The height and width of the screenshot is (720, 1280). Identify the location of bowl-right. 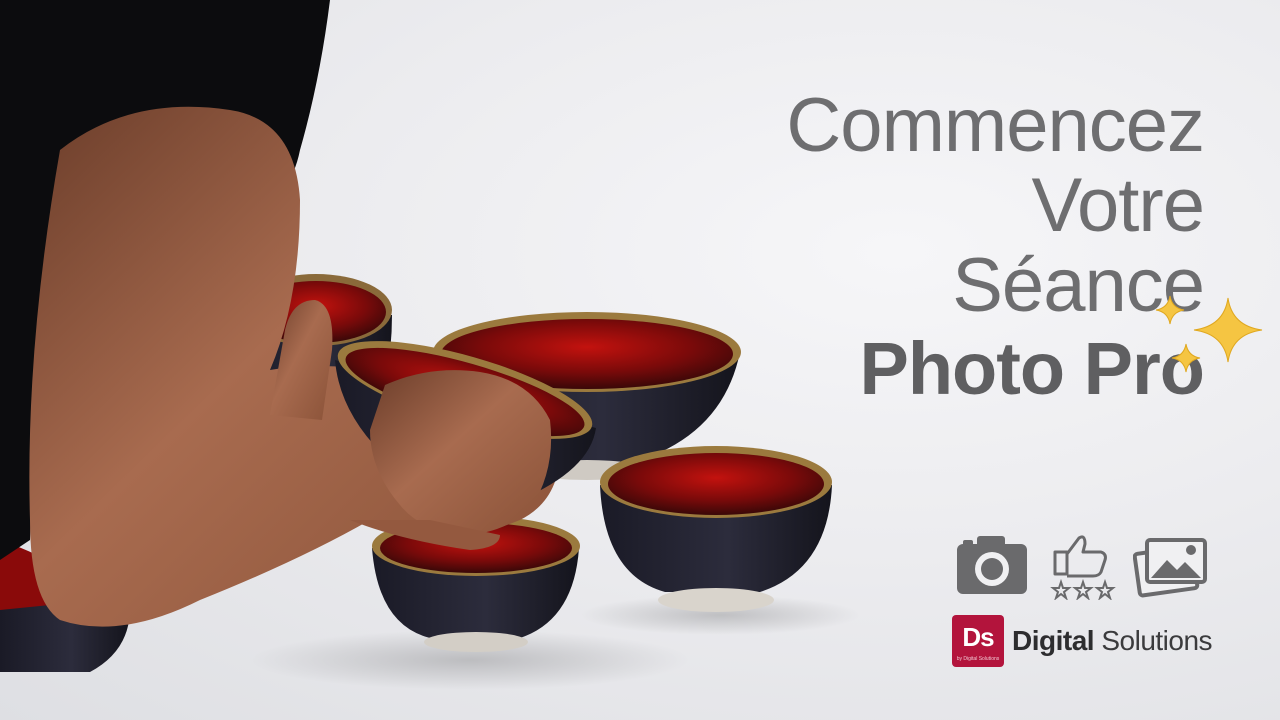
(716, 529).